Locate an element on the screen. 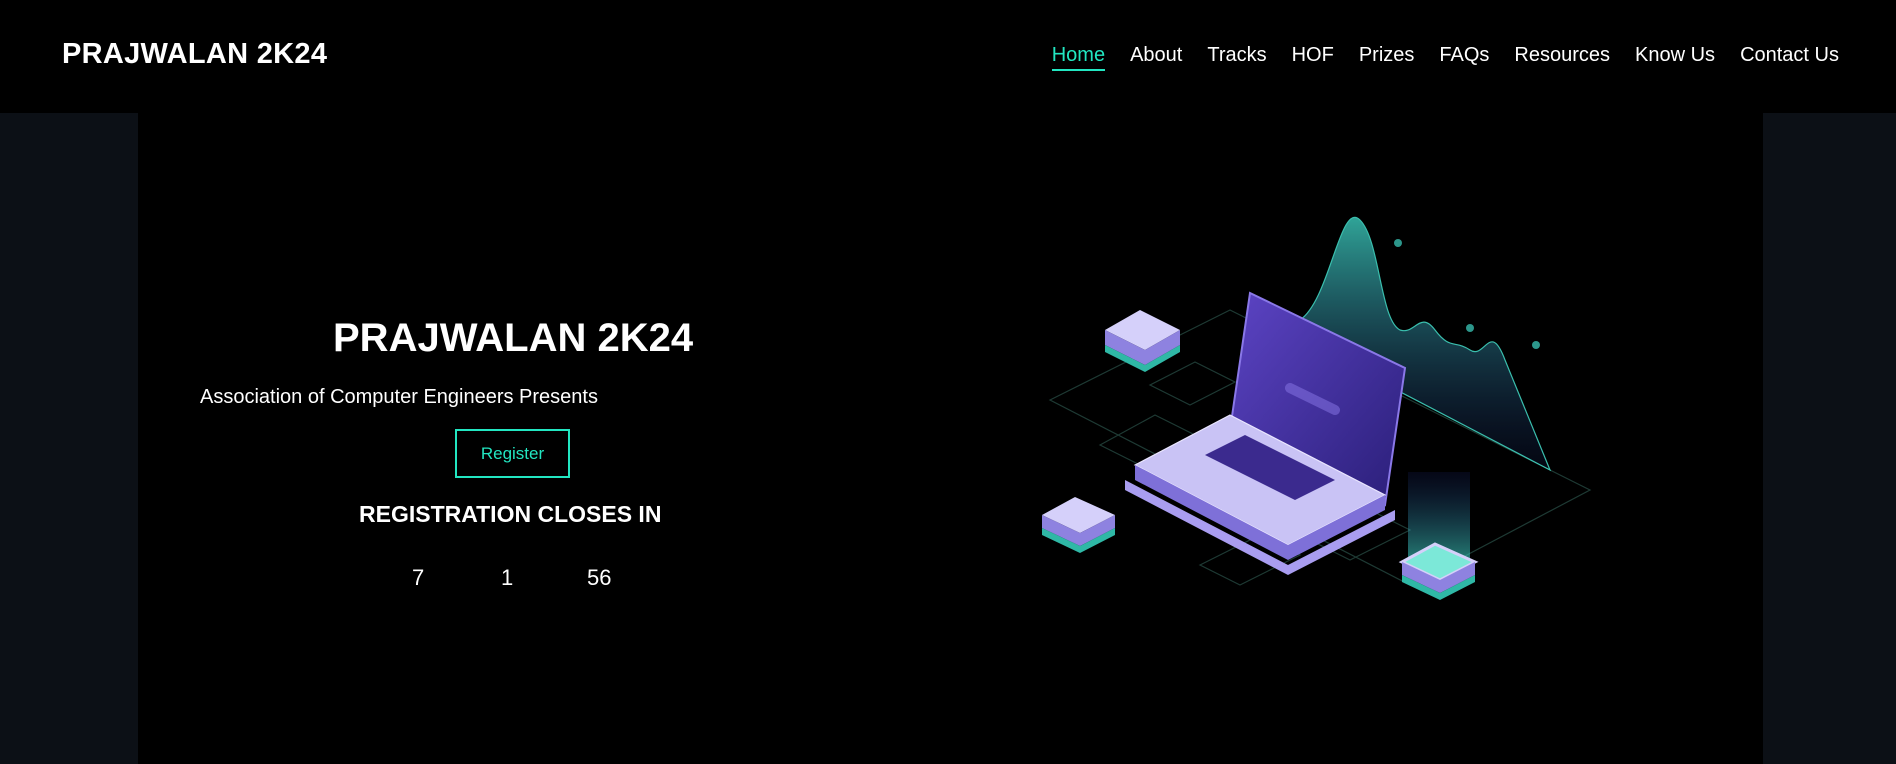  register-button: Register is located at coordinates (512, 453).